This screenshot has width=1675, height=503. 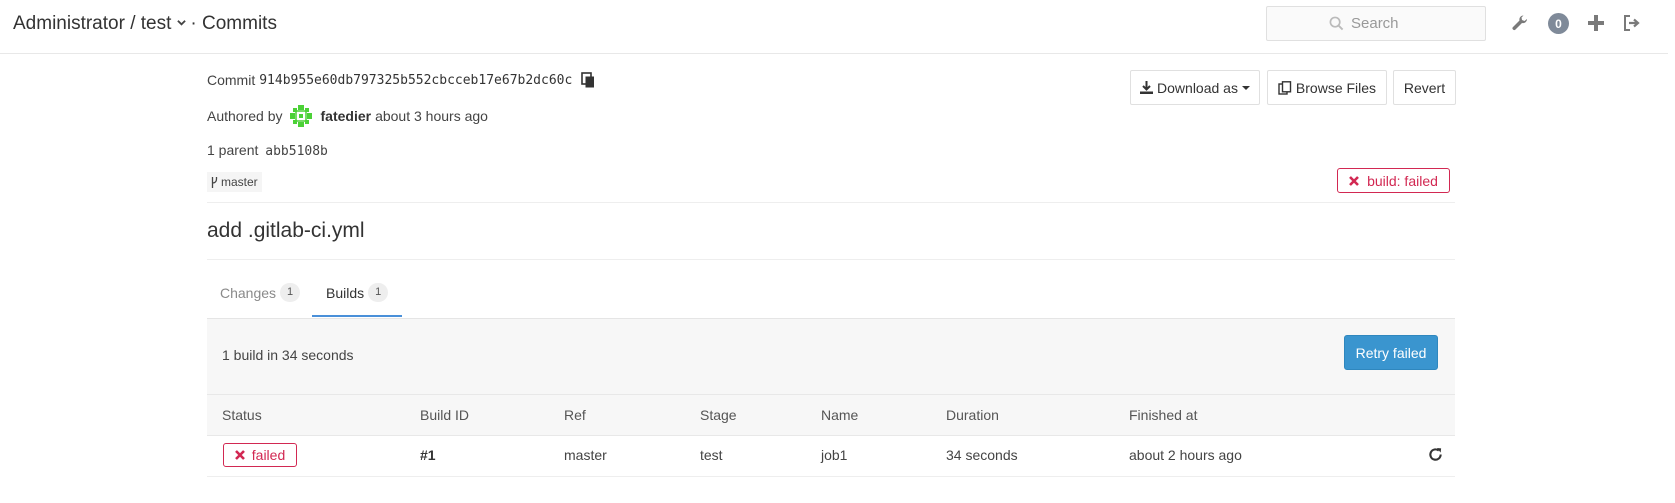 What do you see at coordinates (840, 415) in the screenshot?
I see `column-header: Name` at bounding box center [840, 415].